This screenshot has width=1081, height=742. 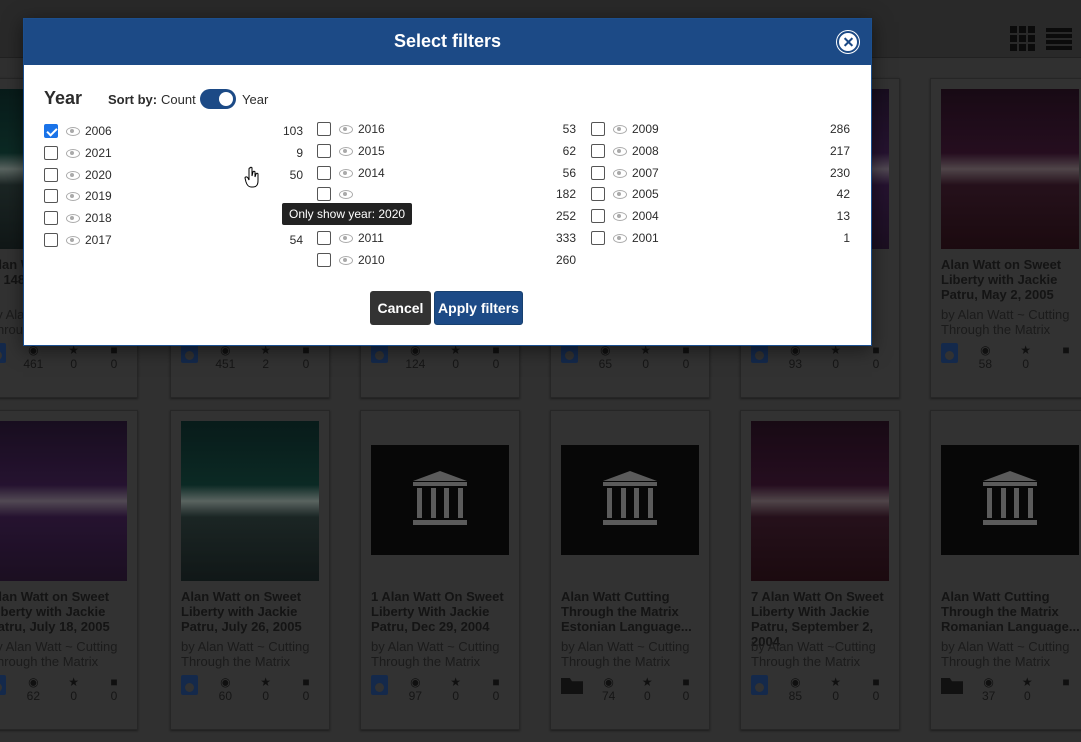 I want to click on year-label: 2016, so click(x=371, y=129).